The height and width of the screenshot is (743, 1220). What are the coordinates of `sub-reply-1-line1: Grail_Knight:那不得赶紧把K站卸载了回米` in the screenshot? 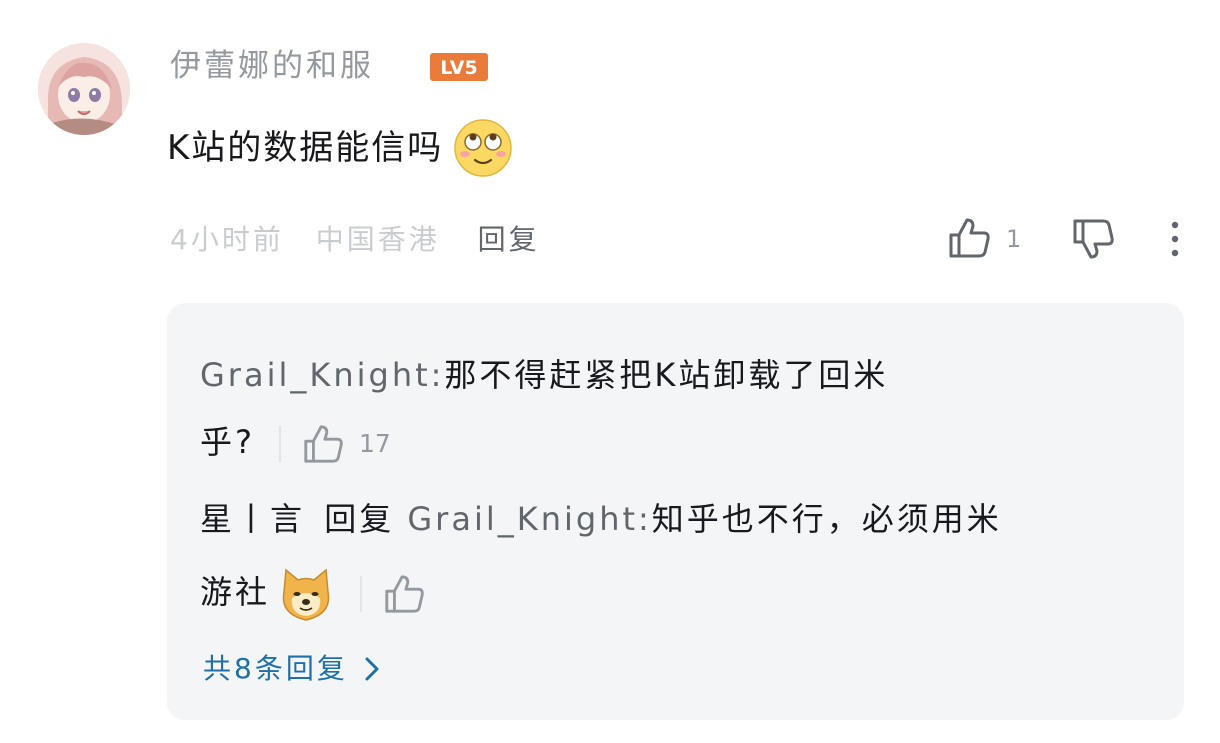 It's located at (544, 375).